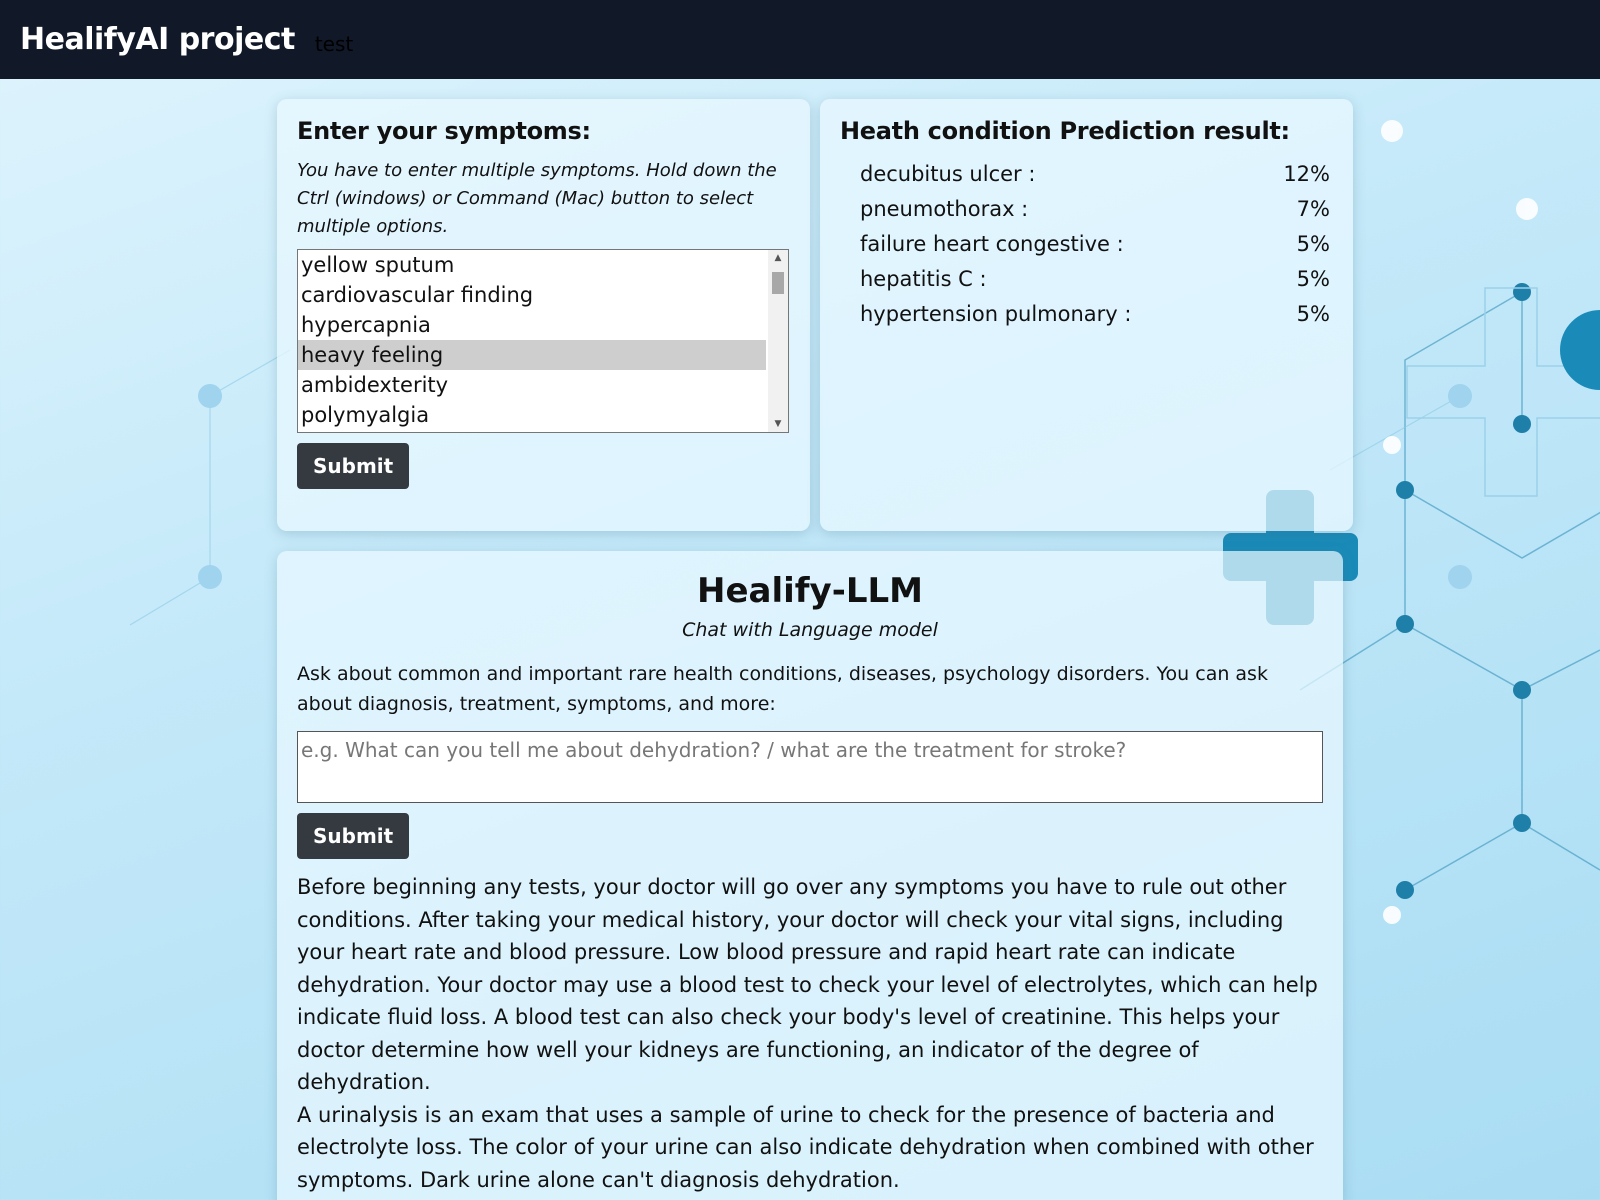  What do you see at coordinates (810, 630) in the screenshot?
I see `llm-subtitle: Chat with Language model` at bounding box center [810, 630].